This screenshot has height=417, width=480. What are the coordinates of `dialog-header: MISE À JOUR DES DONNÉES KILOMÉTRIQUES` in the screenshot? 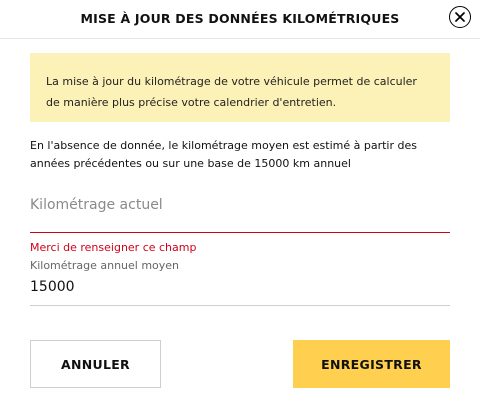 It's located at (240, 19).